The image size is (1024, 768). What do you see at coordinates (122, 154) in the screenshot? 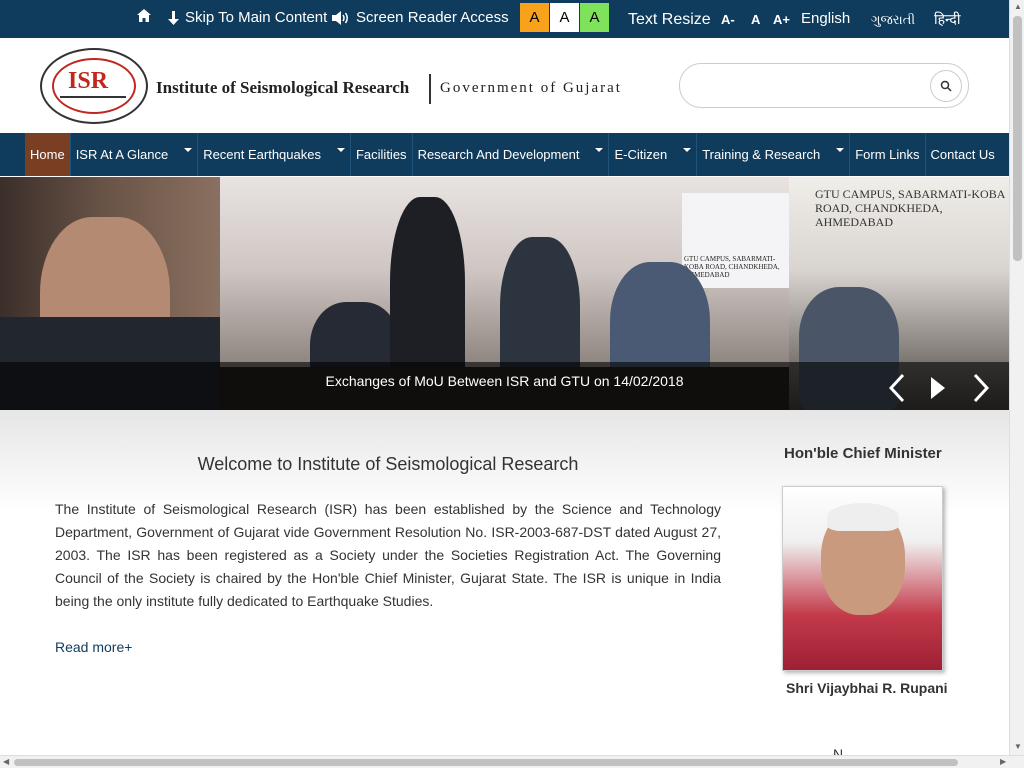
I see `nav-item-label: ISR At A Glance` at bounding box center [122, 154].